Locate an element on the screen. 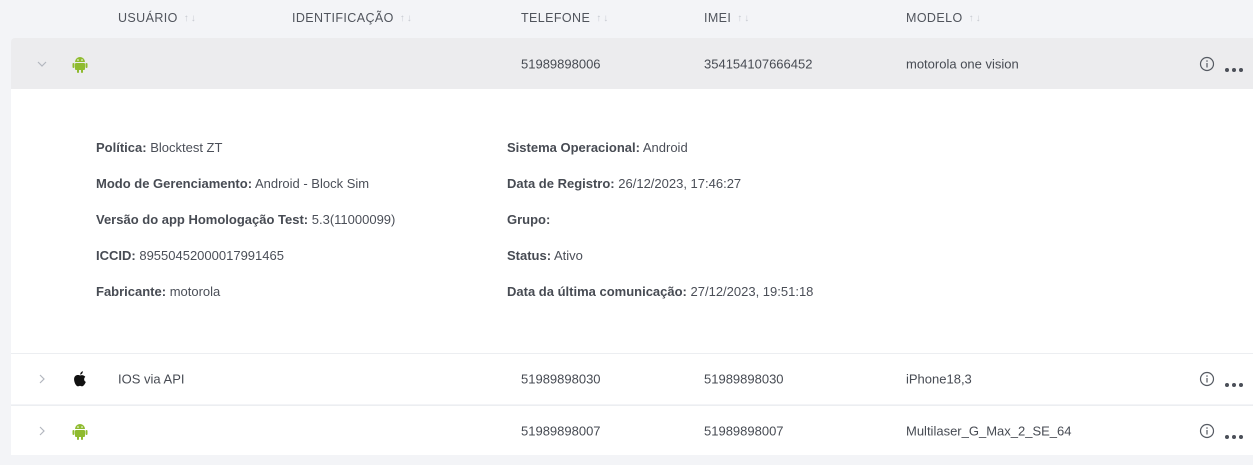  detail-label: Grupo: is located at coordinates (529, 219).